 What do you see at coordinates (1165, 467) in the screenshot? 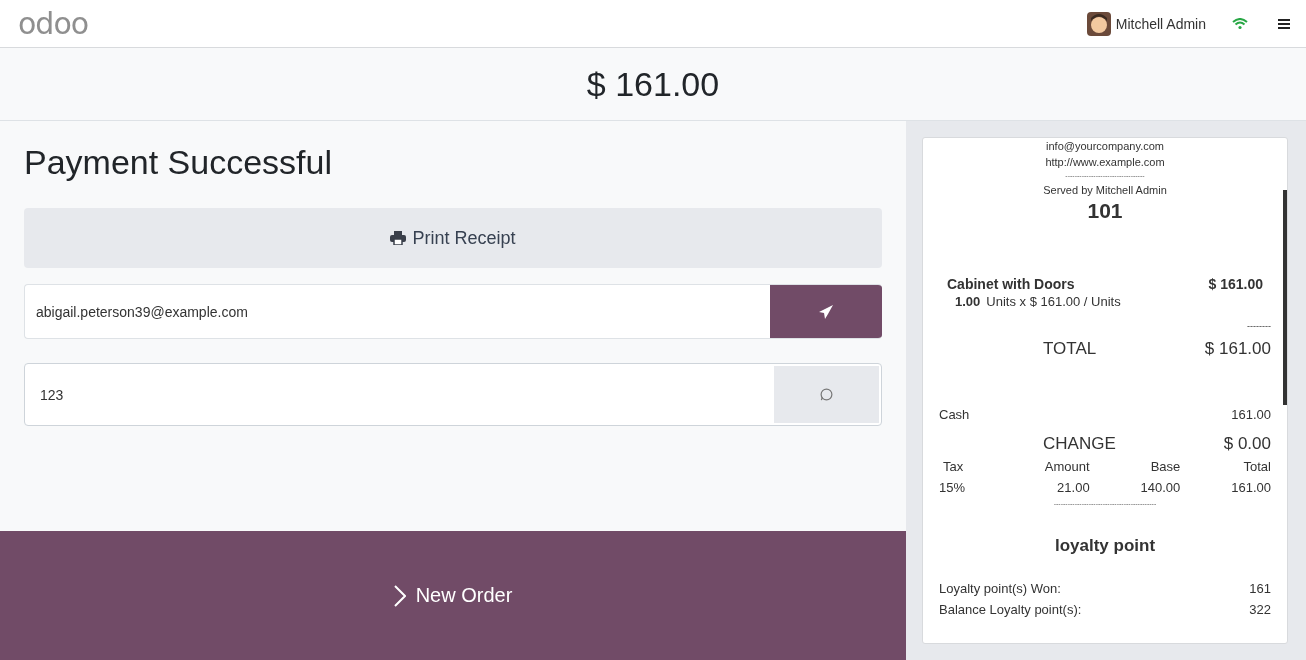
I see `tax-column-header: Base` at bounding box center [1165, 467].